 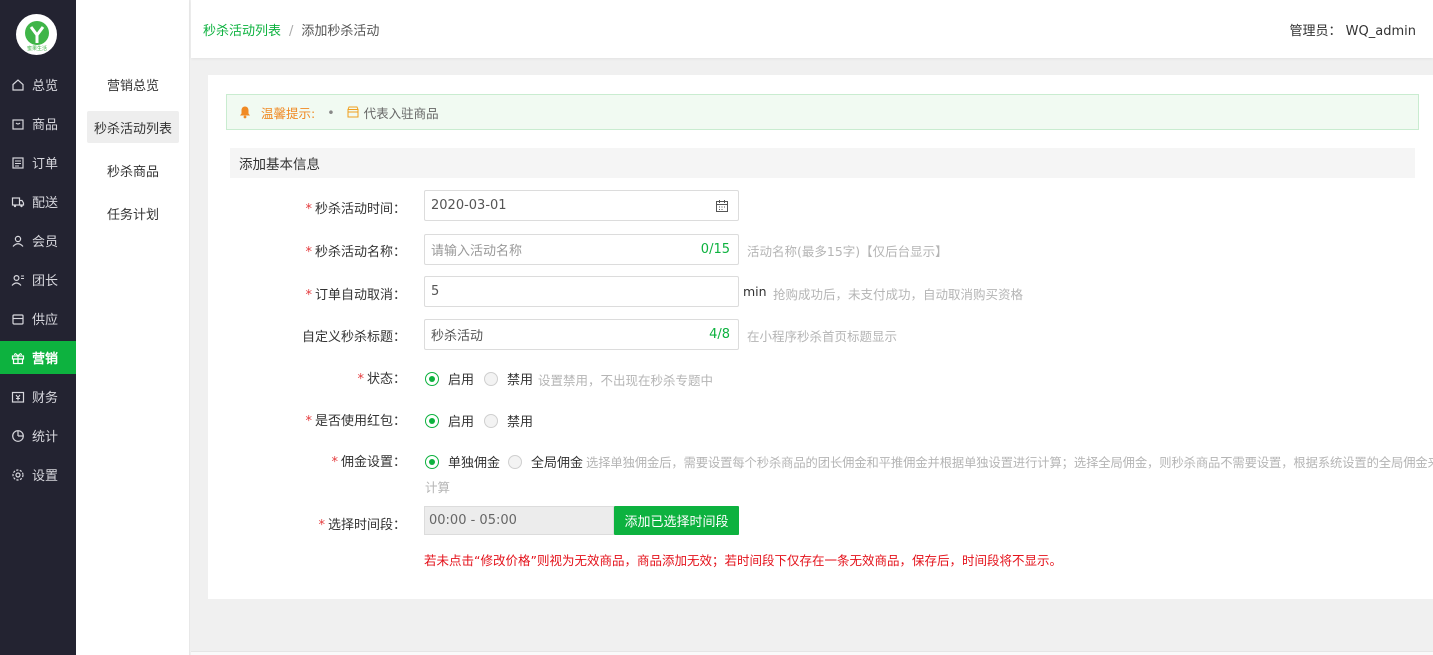 I want to click on field-label-text: 选择时间段：, so click(x=366, y=525).